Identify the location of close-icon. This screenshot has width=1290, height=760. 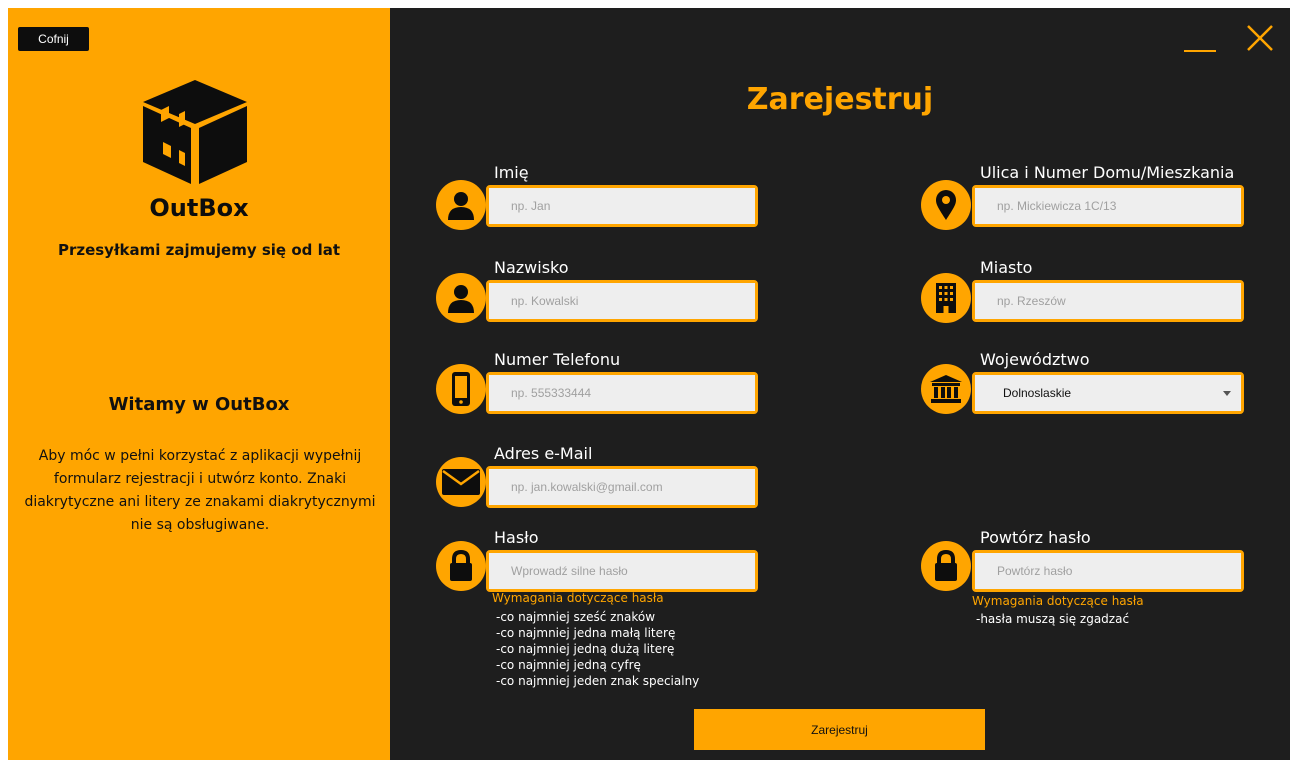
(1260, 38).